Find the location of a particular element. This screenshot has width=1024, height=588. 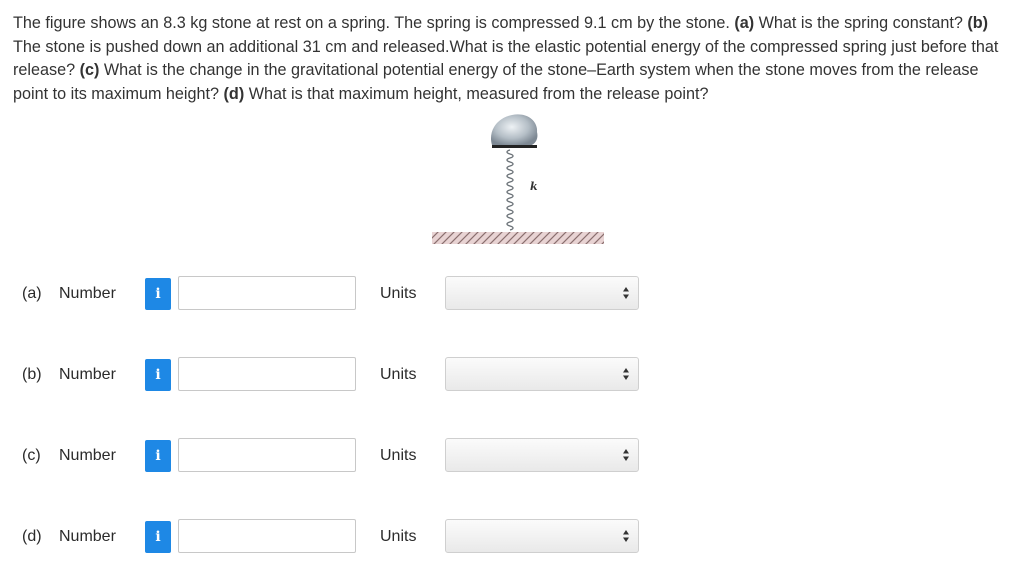

stone-spring-figure: k is located at coordinates (518, 182).